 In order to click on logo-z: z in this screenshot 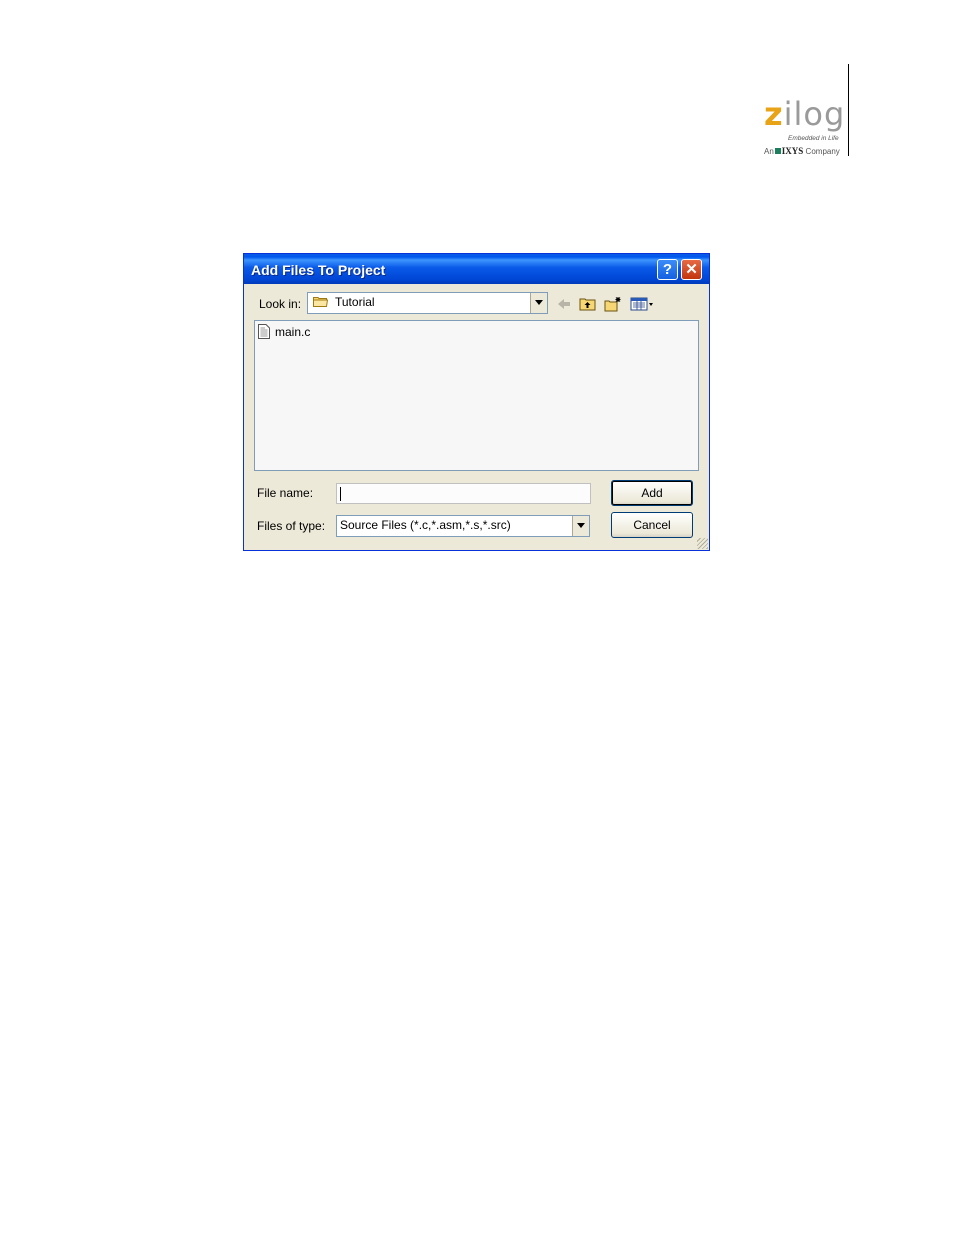, I will do `click(774, 114)`.